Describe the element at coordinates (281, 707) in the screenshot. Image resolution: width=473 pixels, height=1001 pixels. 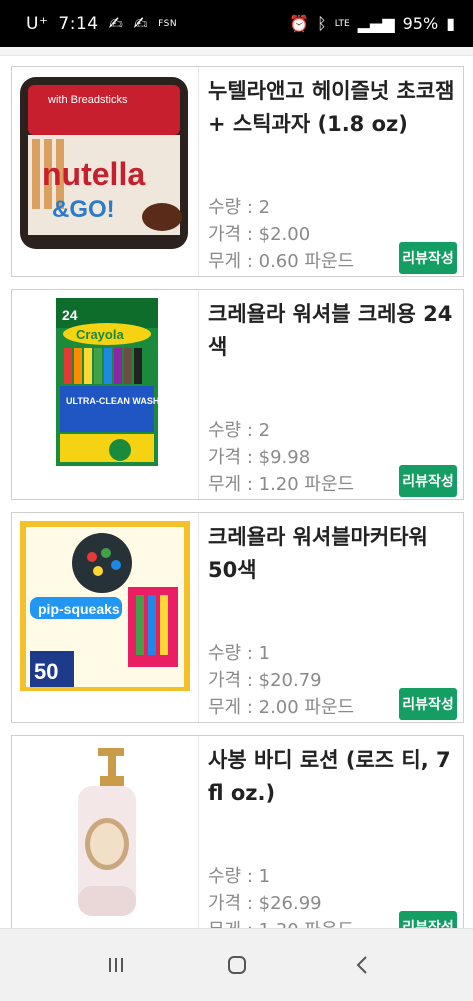
I see `item-weight: 무게 : 2.00 파운드` at that location.